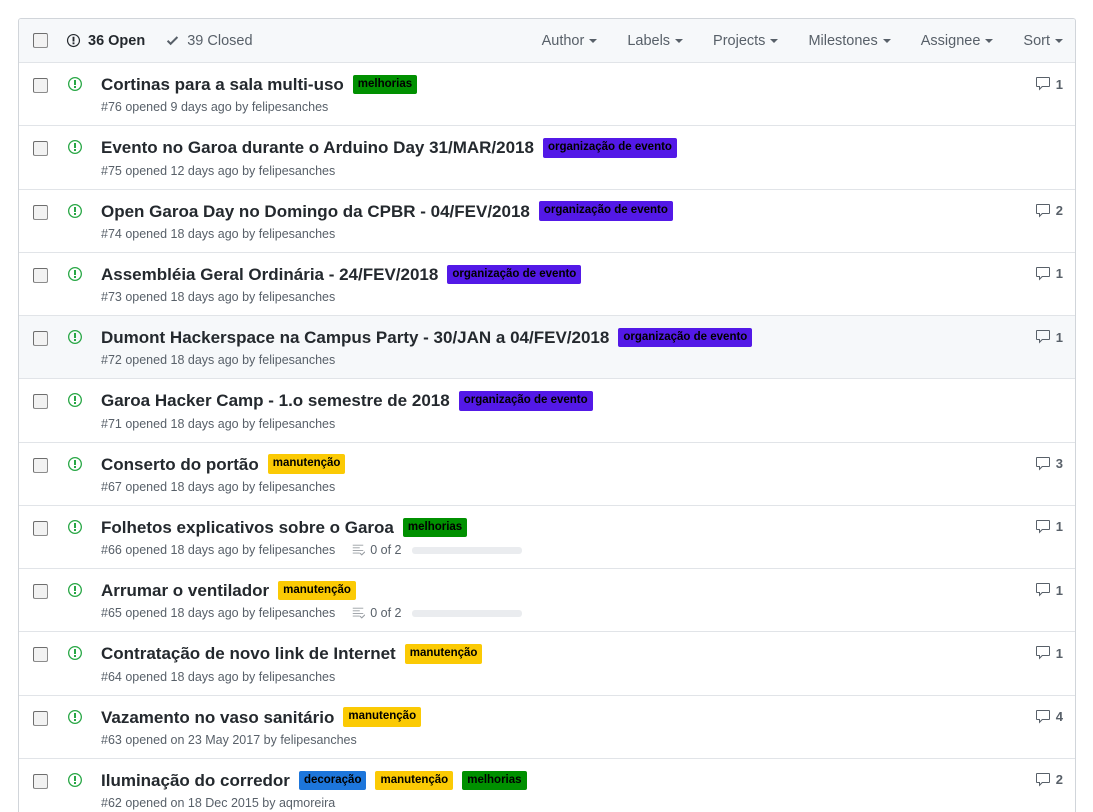 The width and height of the screenshot is (1093, 812). Describe the element at coordinates (332, 780) in the screenshot. I see `issue-label: decoração` at that location.